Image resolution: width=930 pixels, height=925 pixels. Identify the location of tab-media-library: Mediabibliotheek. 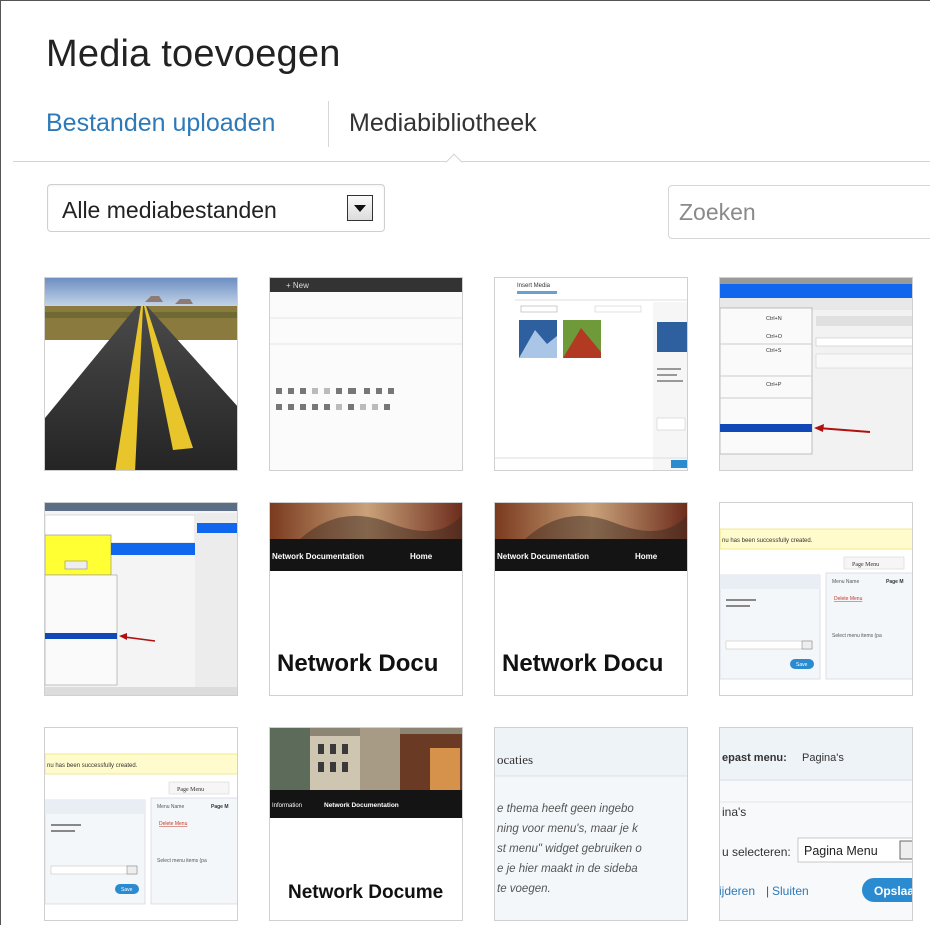
(443, 123).